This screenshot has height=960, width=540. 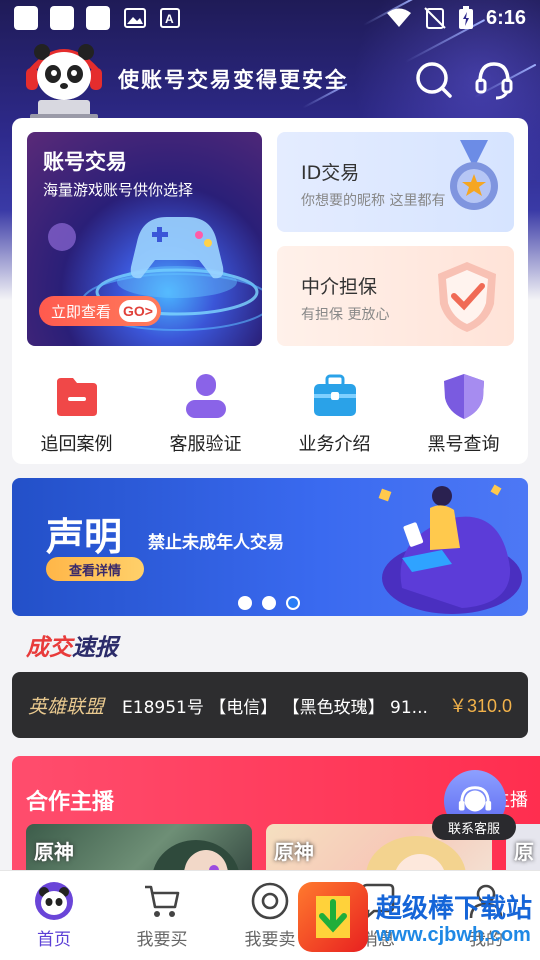 I want to click on id-trade-promo: ID交易 你想要的昵称 这里都有, so click(x=395, y=182).